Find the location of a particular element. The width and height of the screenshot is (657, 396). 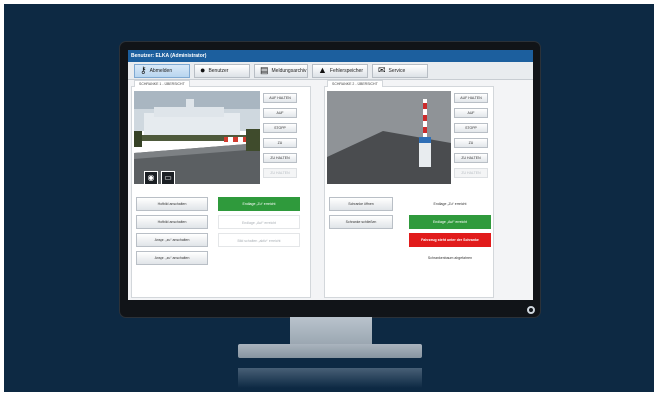

stand-reflection is located at coordinates (330, 378).